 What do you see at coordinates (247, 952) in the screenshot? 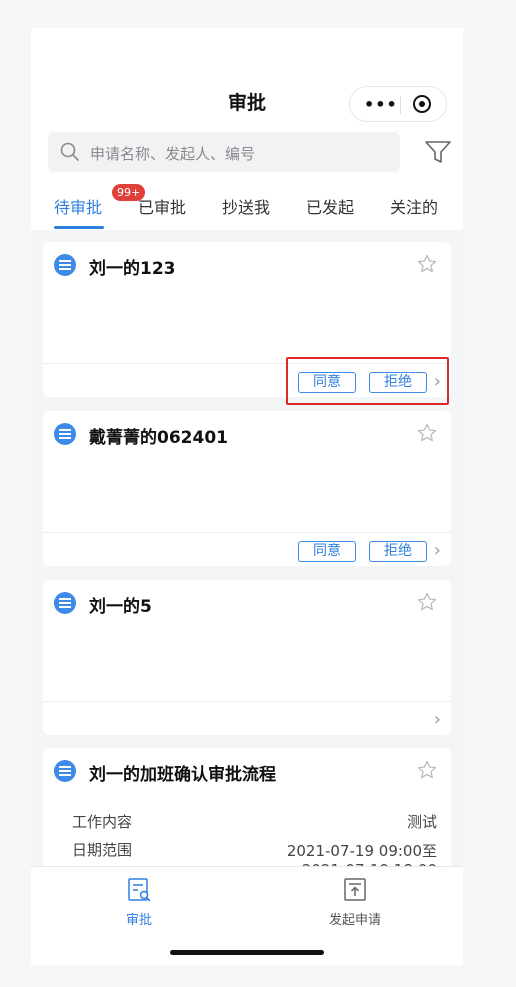
I see `home-indicator` at bounding box center [247, 952].